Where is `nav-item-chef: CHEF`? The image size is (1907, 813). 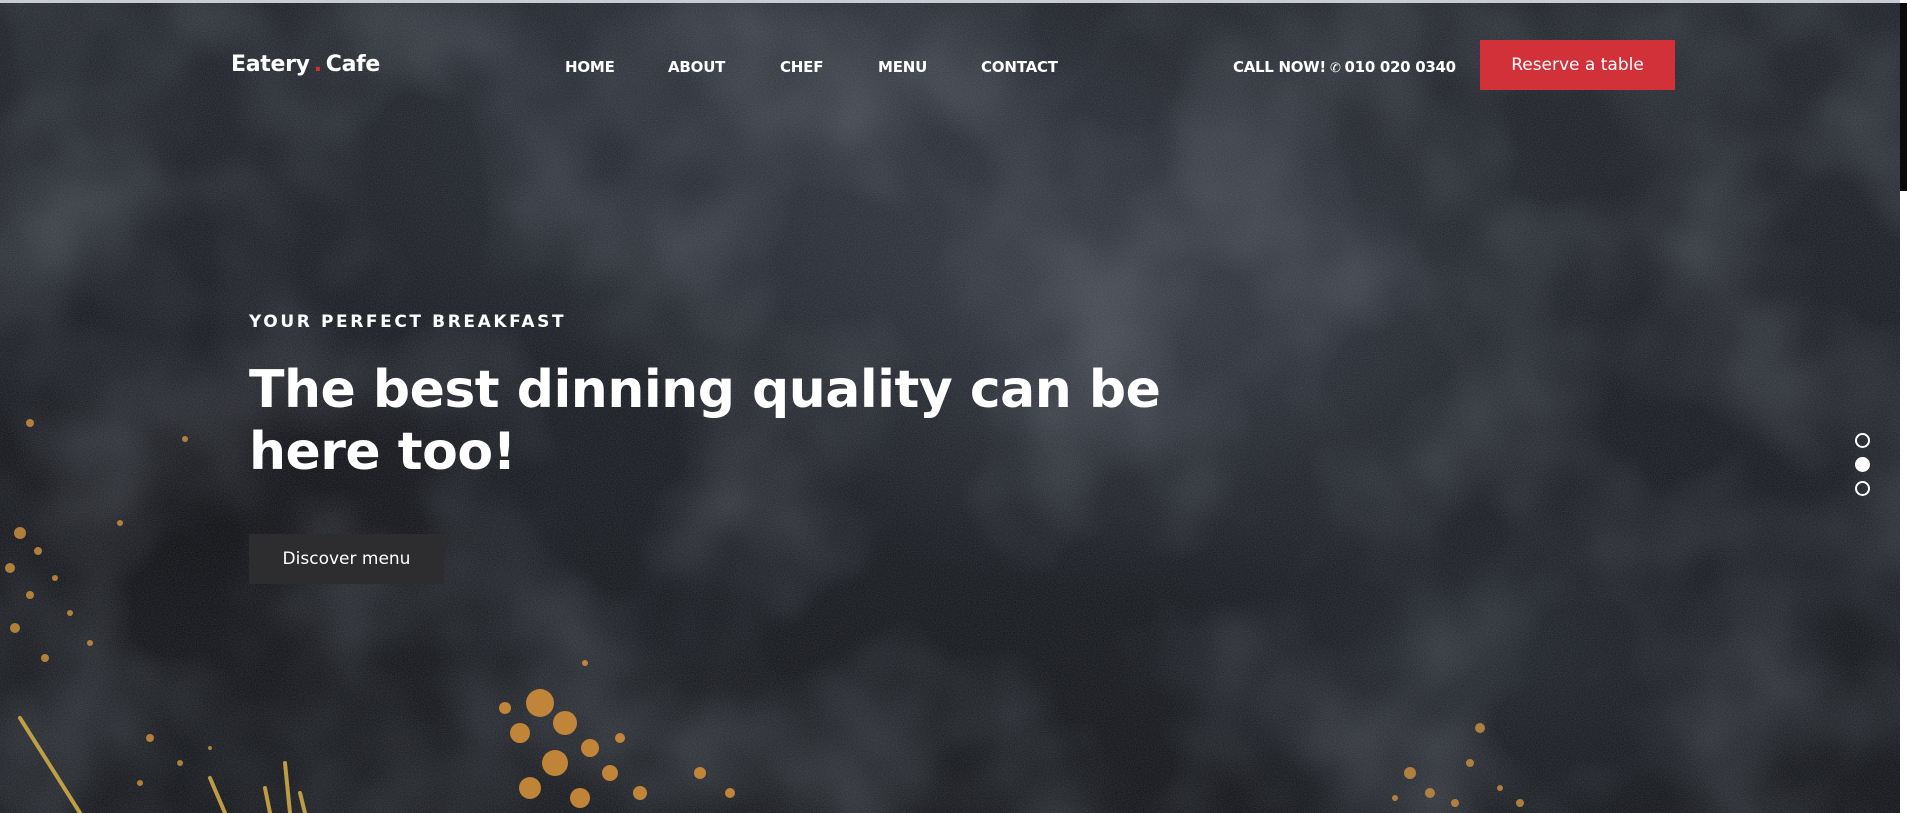
nav-item-chef: CHEF is located at coordinates (801, 67).